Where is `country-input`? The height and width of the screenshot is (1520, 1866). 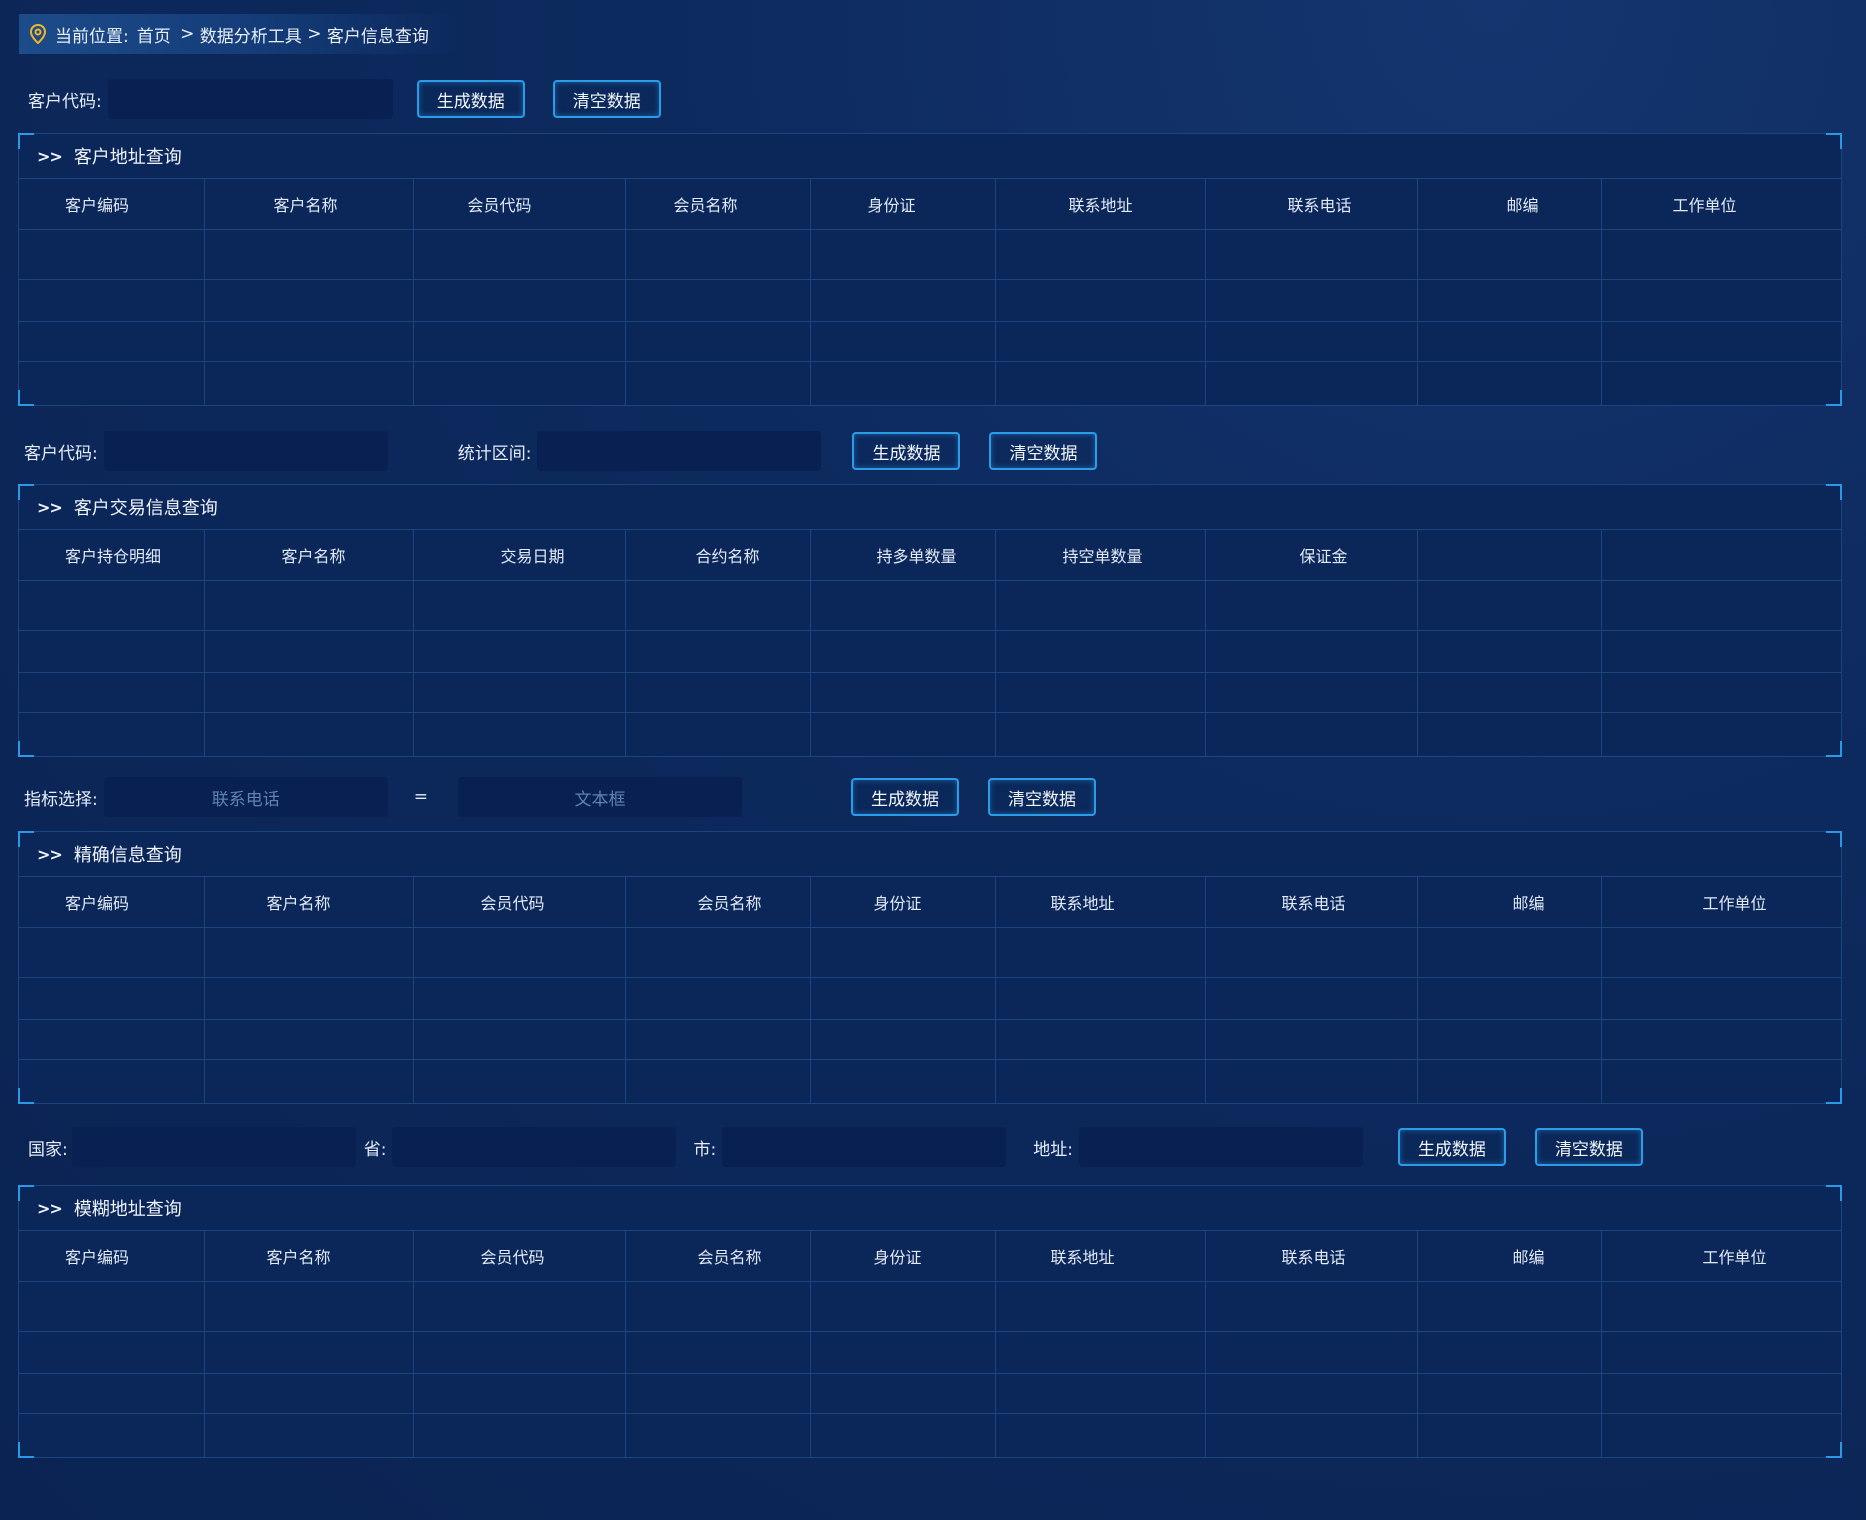 country-input is located at coordinates (213, 1147).